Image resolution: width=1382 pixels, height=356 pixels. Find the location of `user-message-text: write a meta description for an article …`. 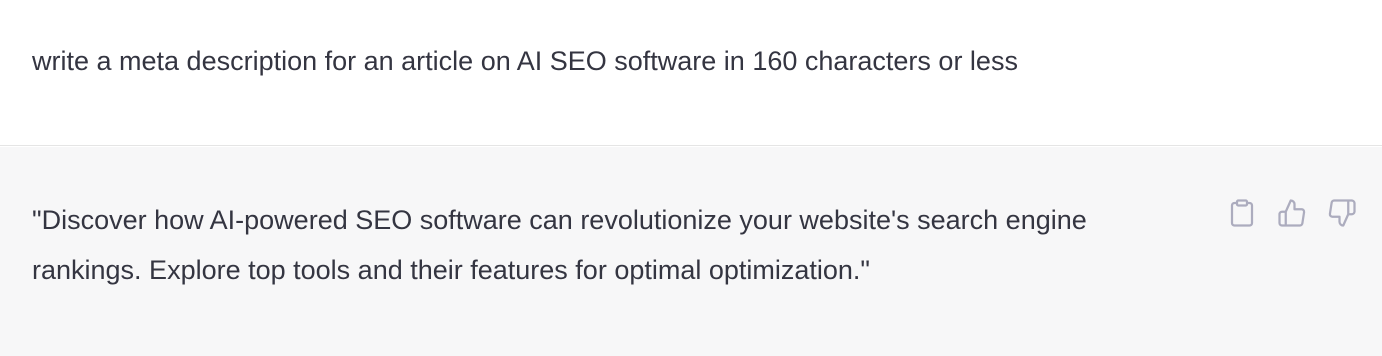

user-message-text: write a meta description for an article … is located at coordinates (525, 61).